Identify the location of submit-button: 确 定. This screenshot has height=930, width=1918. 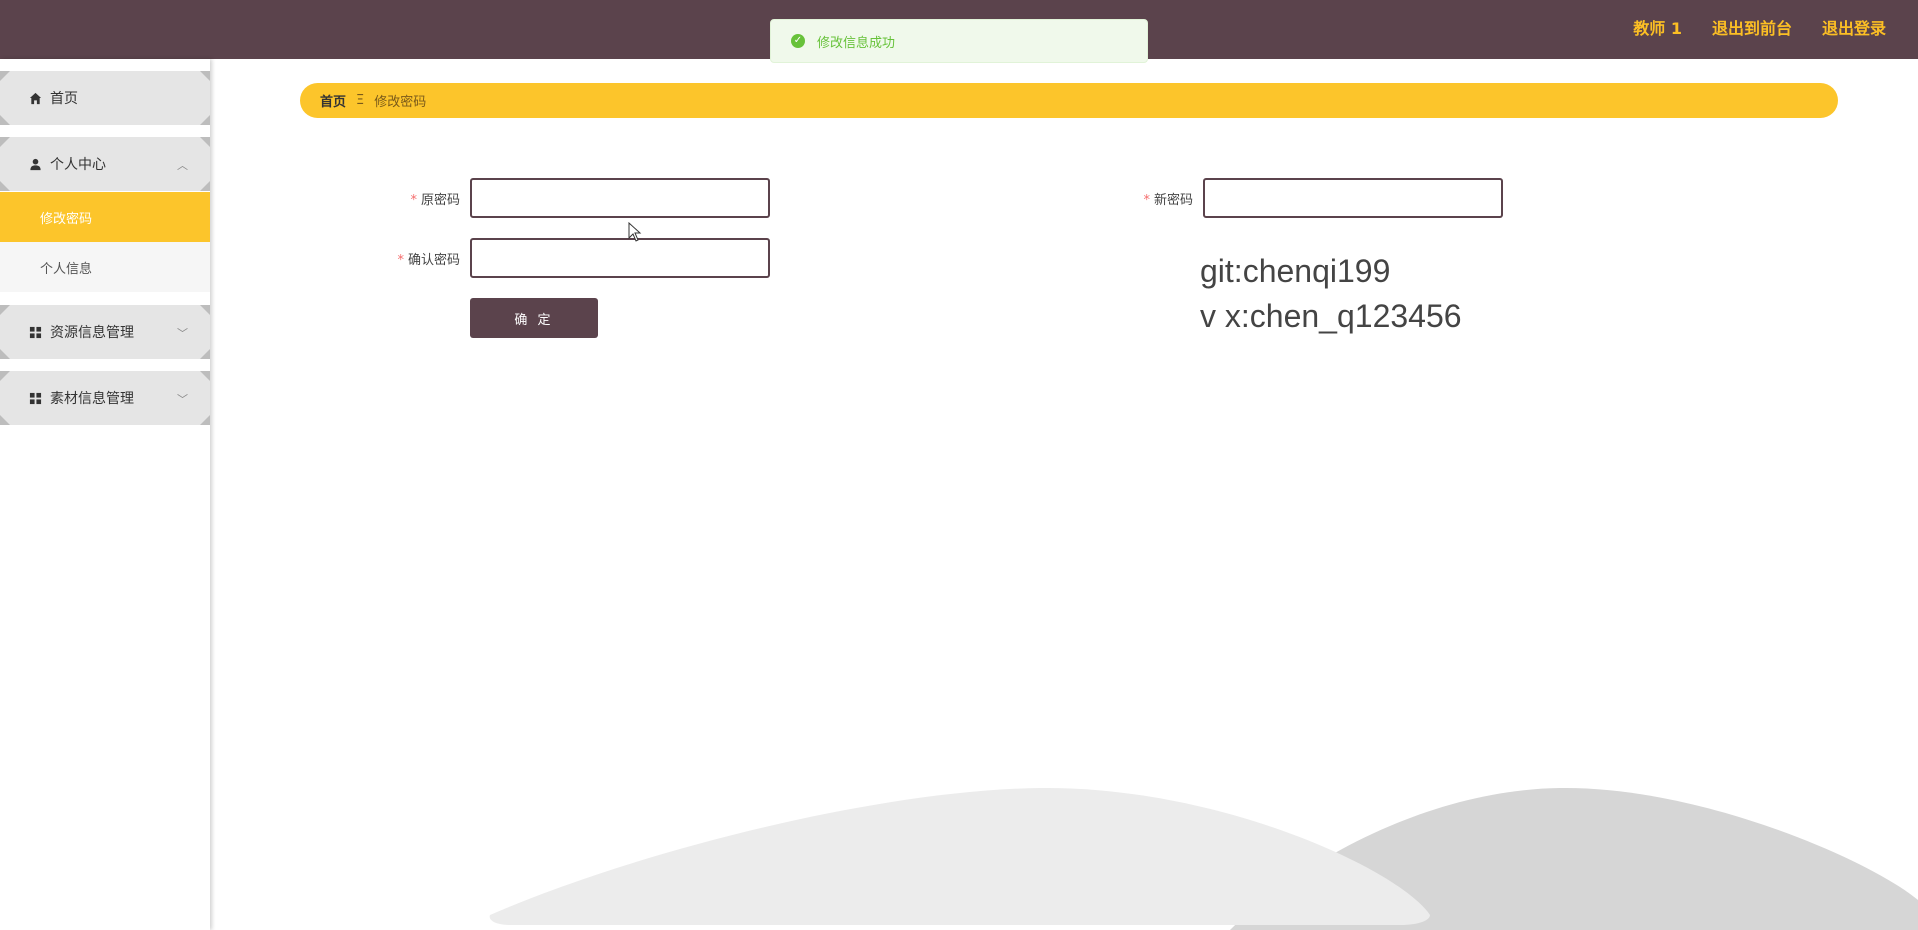
(534, 318).